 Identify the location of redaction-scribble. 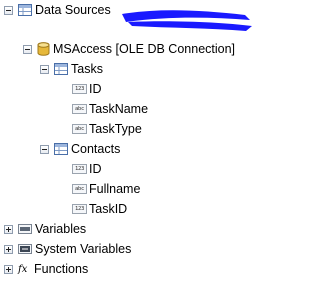
(187, 20).